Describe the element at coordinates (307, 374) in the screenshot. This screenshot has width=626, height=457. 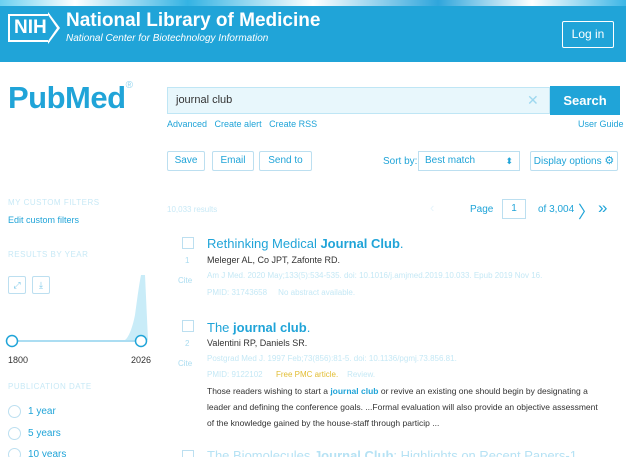
I see `result-2-free-pmc: Free PMC article.` at that location.